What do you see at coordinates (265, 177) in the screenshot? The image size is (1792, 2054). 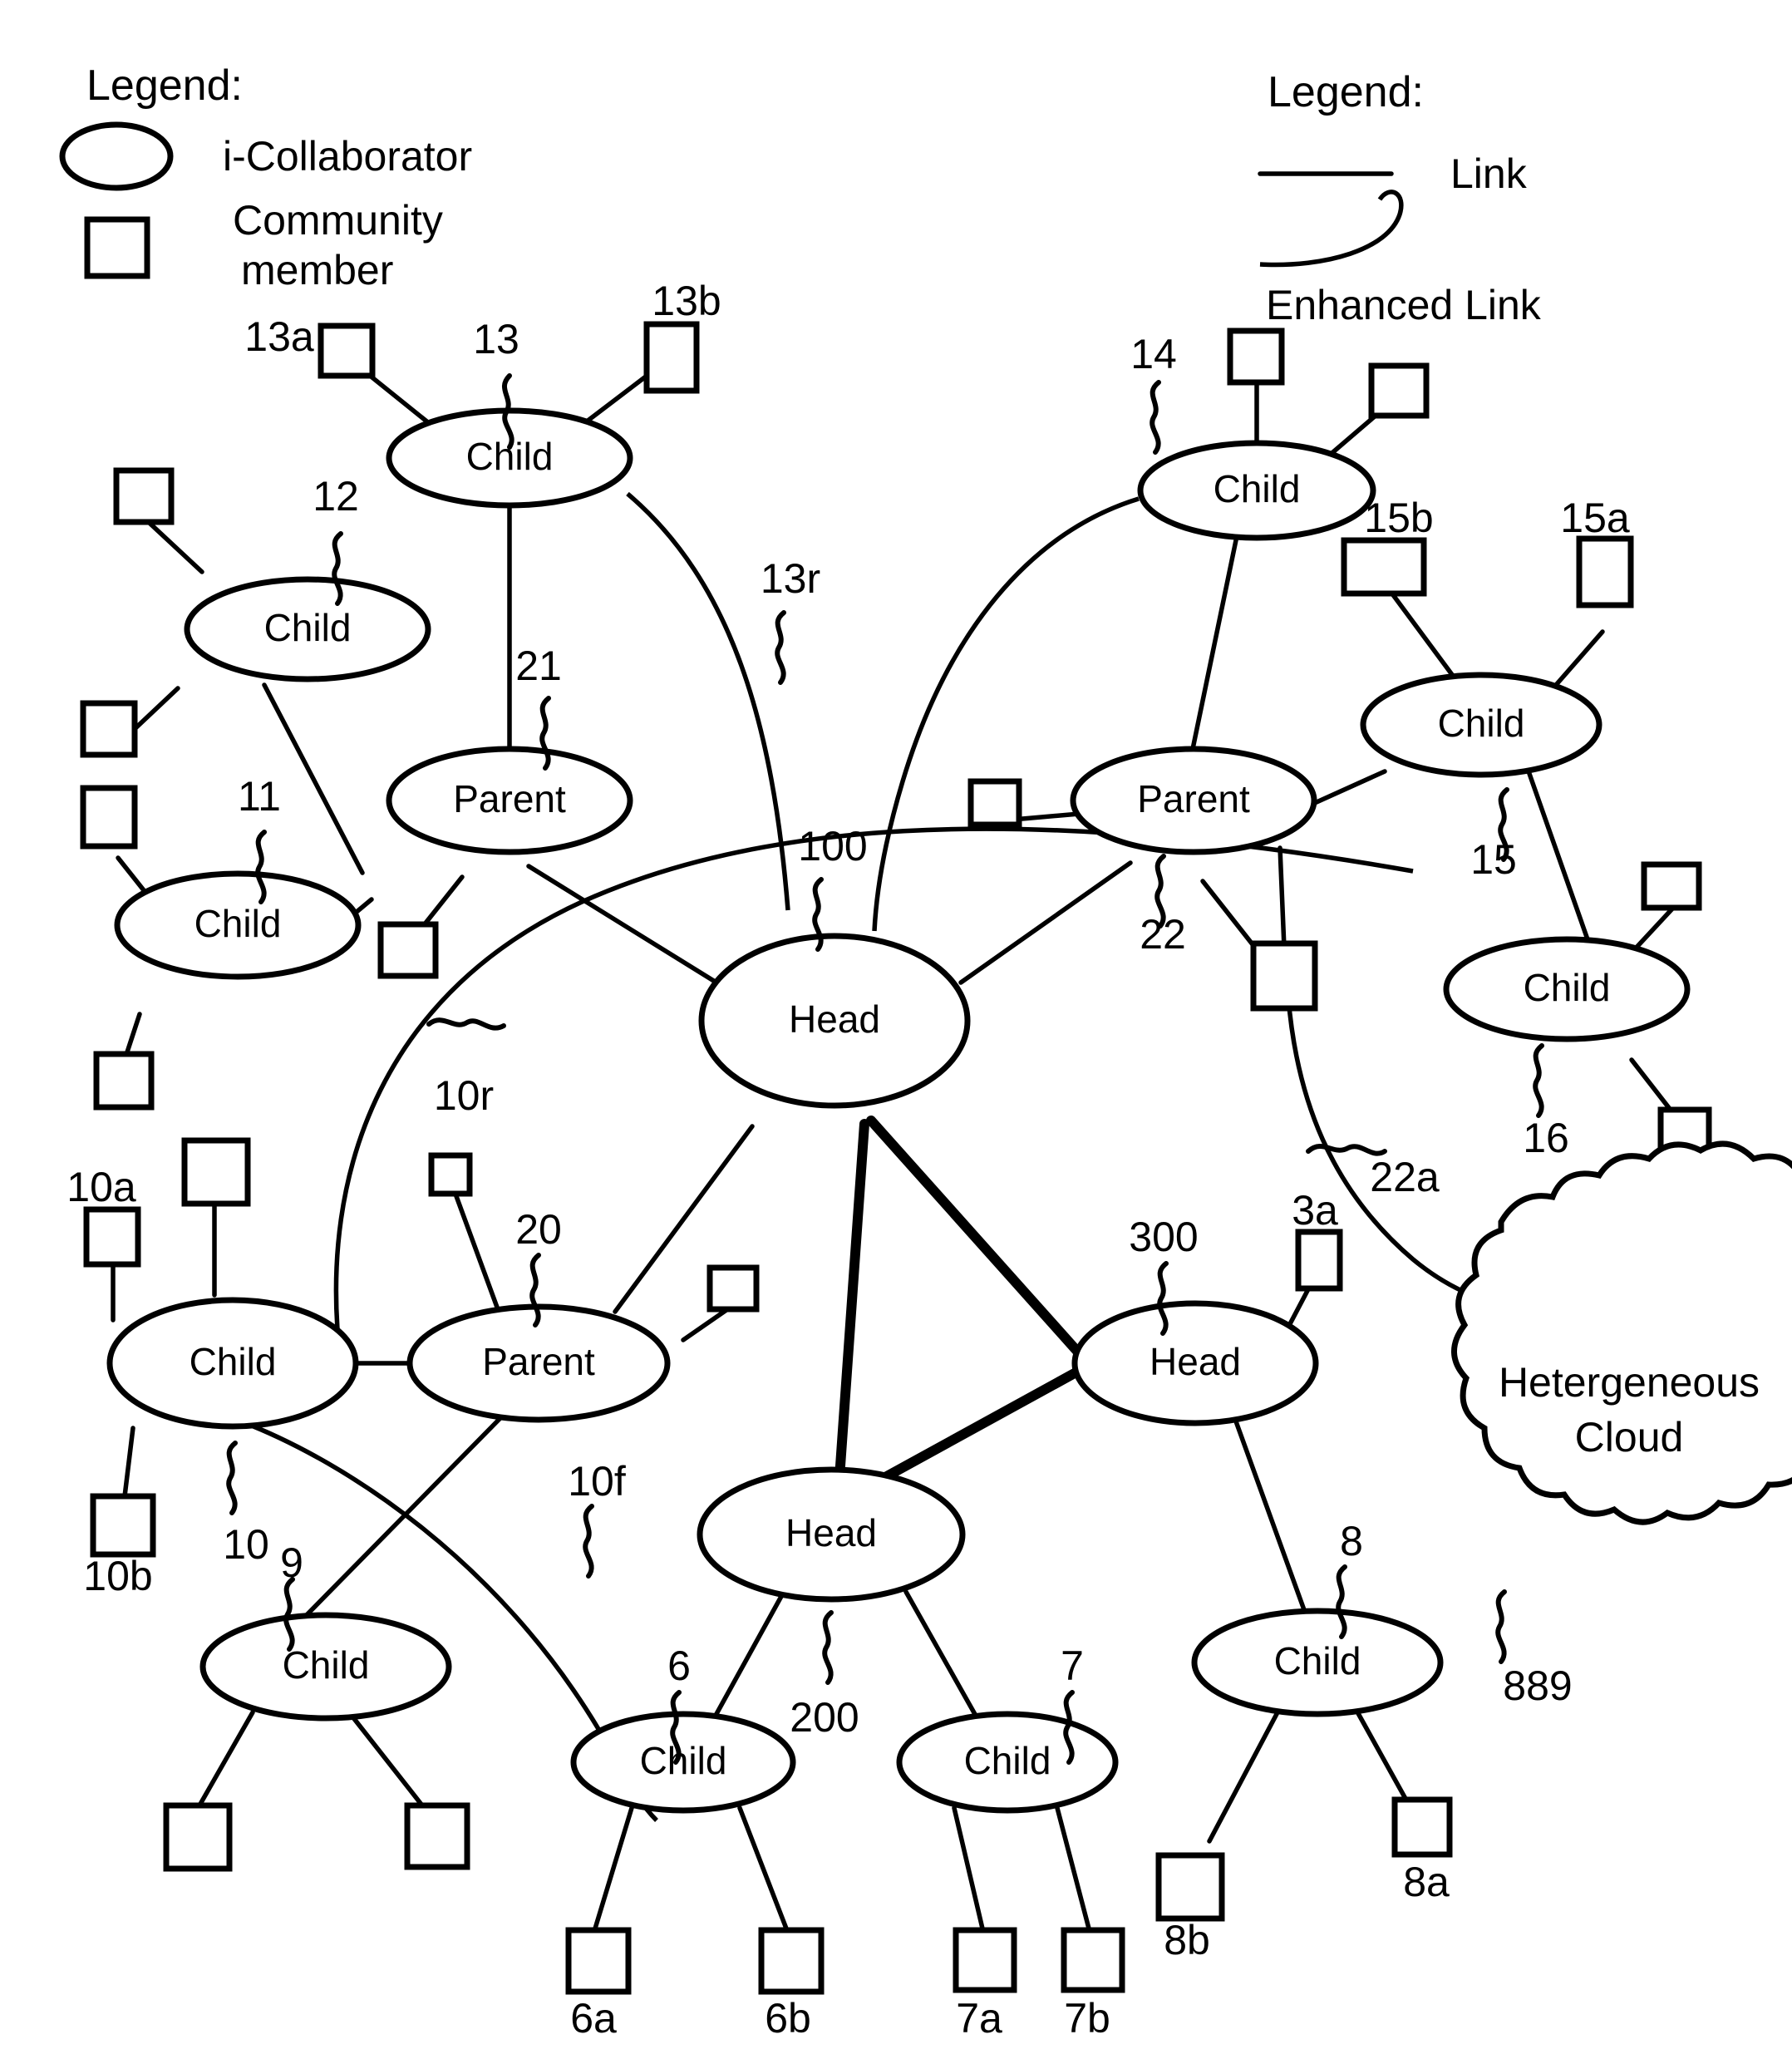 I see `legend-left: Legend: i-Collaborator Community member` at bounding box center [265, 177].